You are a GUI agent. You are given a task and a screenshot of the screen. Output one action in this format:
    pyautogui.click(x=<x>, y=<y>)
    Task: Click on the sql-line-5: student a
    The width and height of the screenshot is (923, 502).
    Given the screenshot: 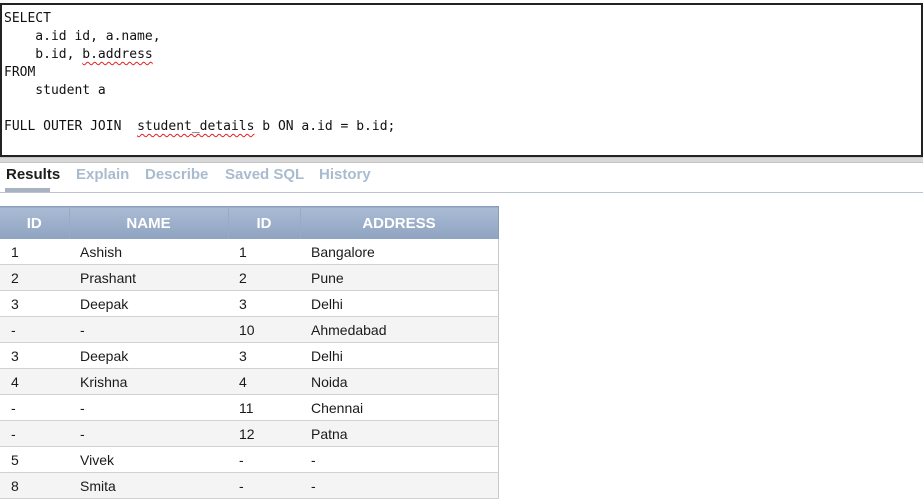 What is the action you would take?
    pyautogui.click(x=55, y=90)
    